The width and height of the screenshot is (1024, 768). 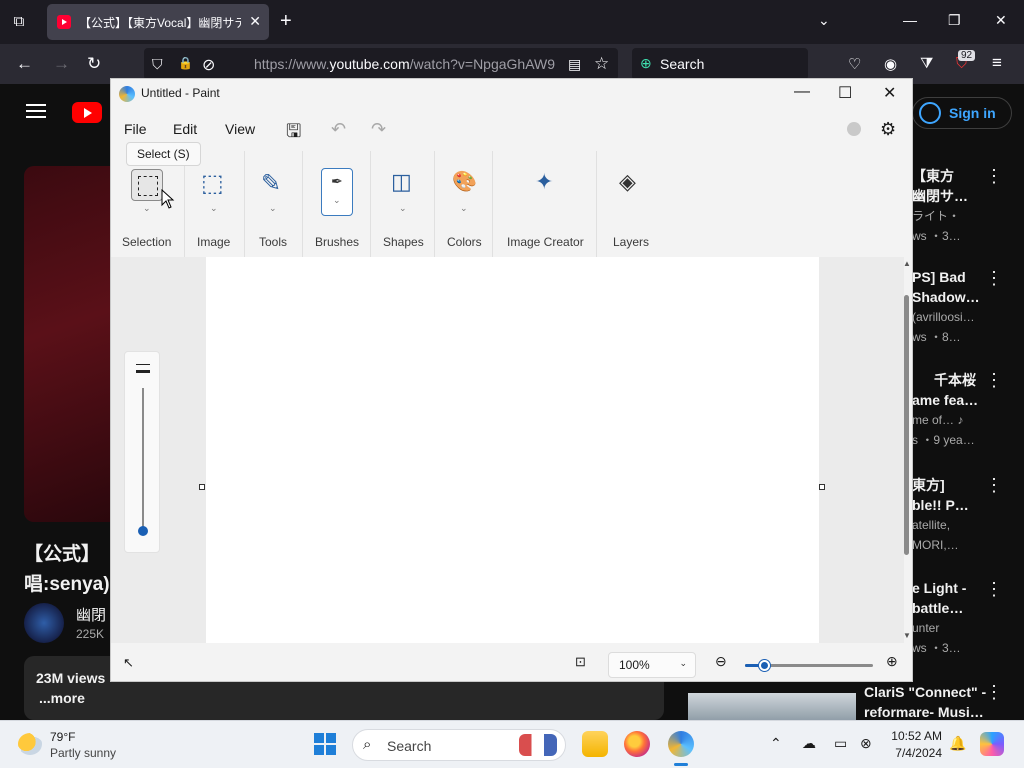 What do you see at coordinates (208, 65) in the screenshot?
I see `tracking-protection-icon: ⊘` at bounding box center [208, 65].